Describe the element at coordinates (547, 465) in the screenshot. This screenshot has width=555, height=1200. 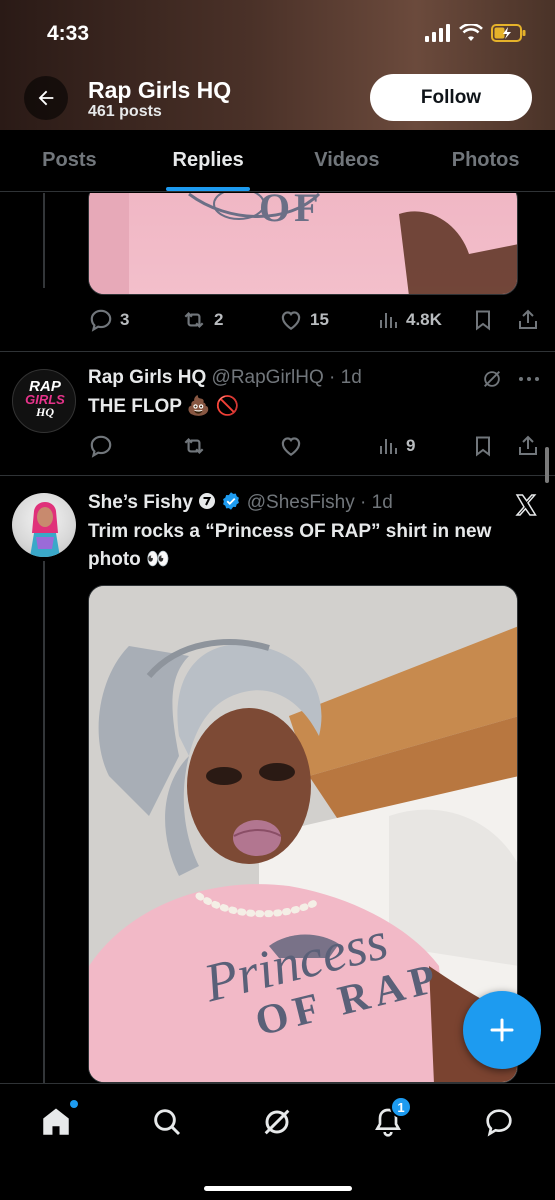
I see `scrollbar` at that location.